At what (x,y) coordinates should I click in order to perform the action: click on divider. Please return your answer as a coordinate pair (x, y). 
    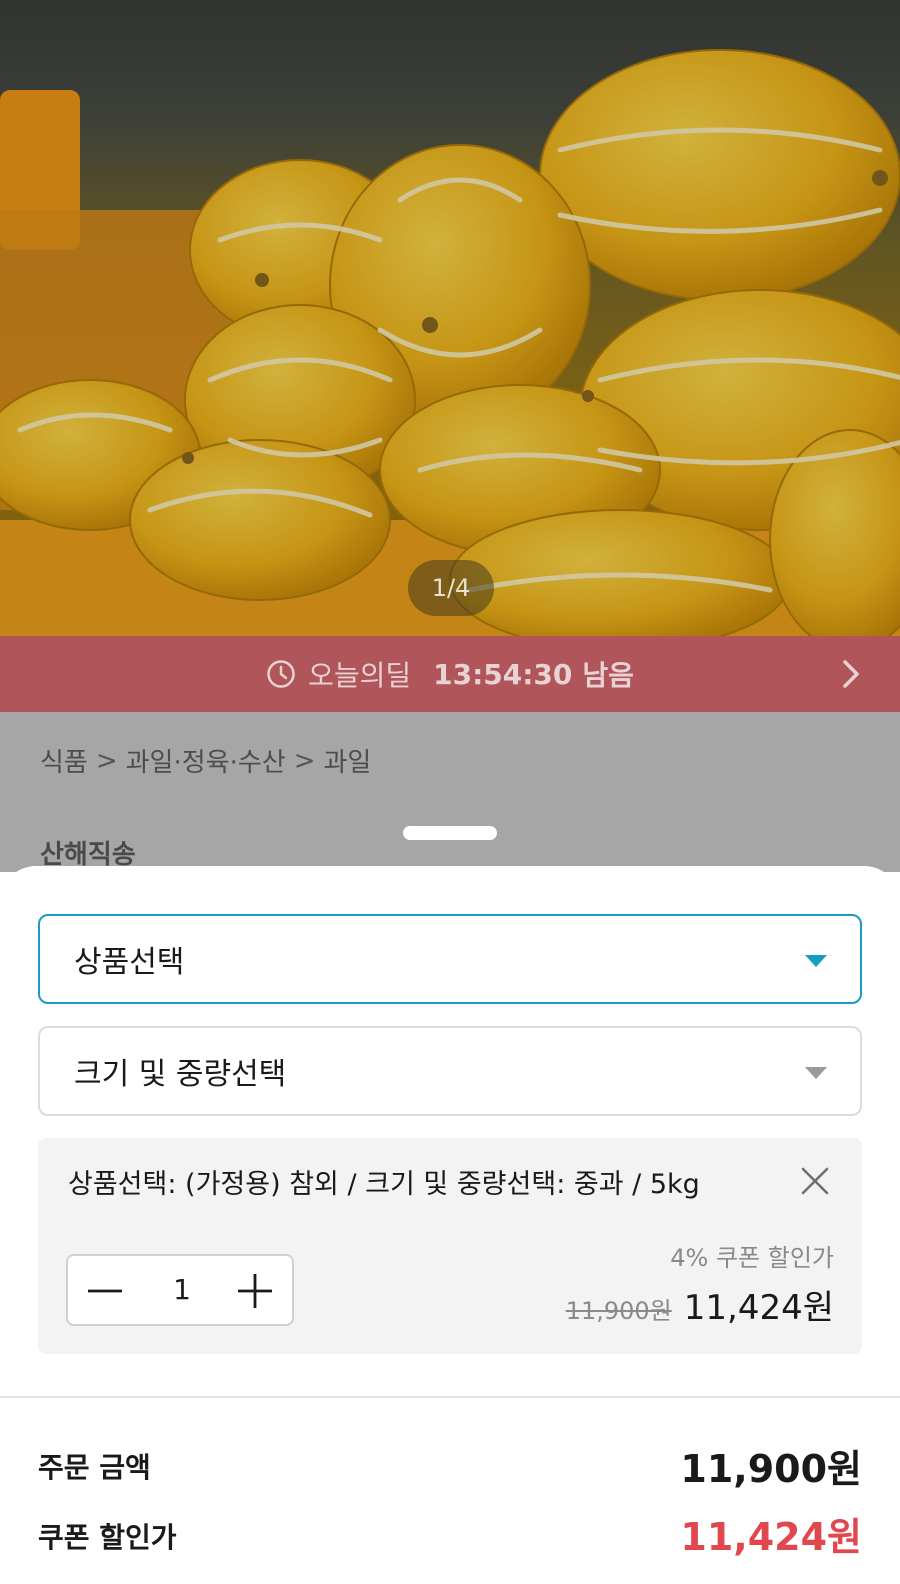
    Looking at the image, I should click on (450, 1397).